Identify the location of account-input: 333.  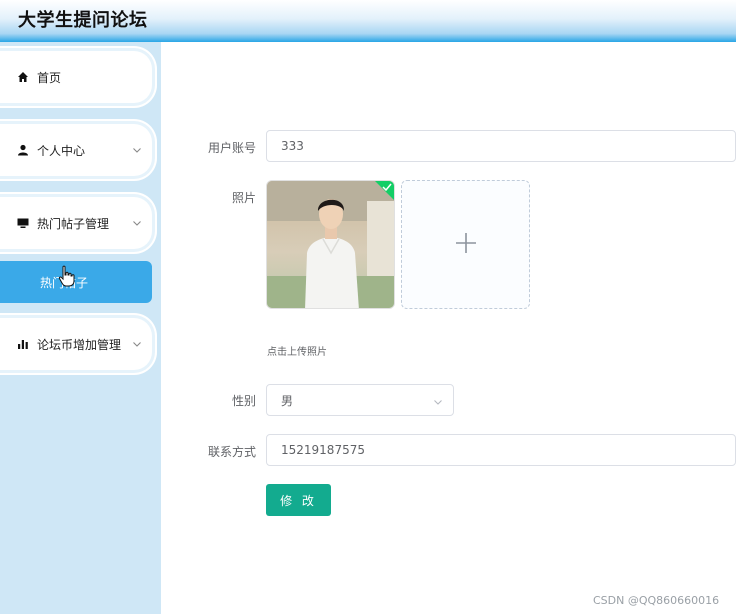
(501, 146).